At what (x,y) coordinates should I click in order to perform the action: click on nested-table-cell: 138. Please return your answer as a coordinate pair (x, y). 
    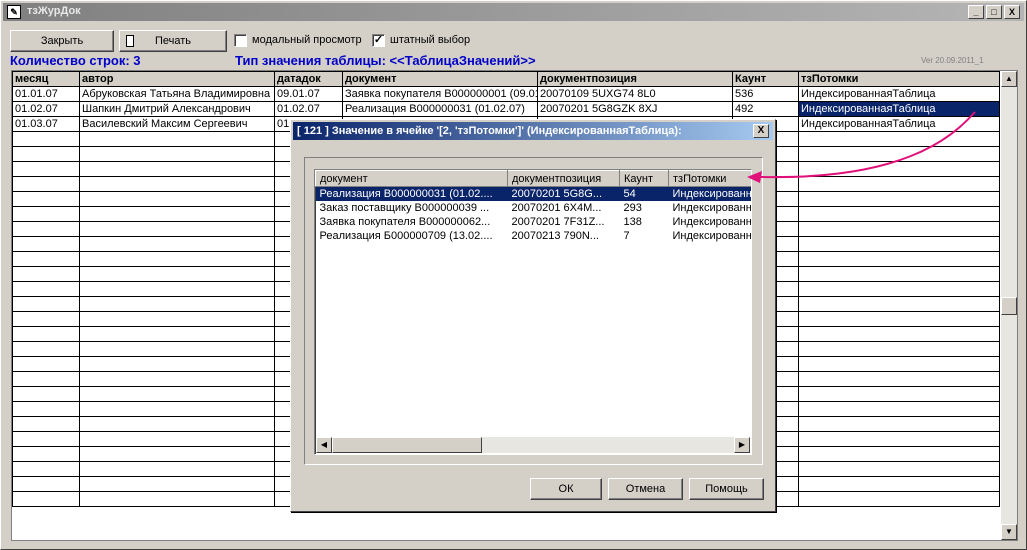
    Looking at the image, I should click on (644, 222).